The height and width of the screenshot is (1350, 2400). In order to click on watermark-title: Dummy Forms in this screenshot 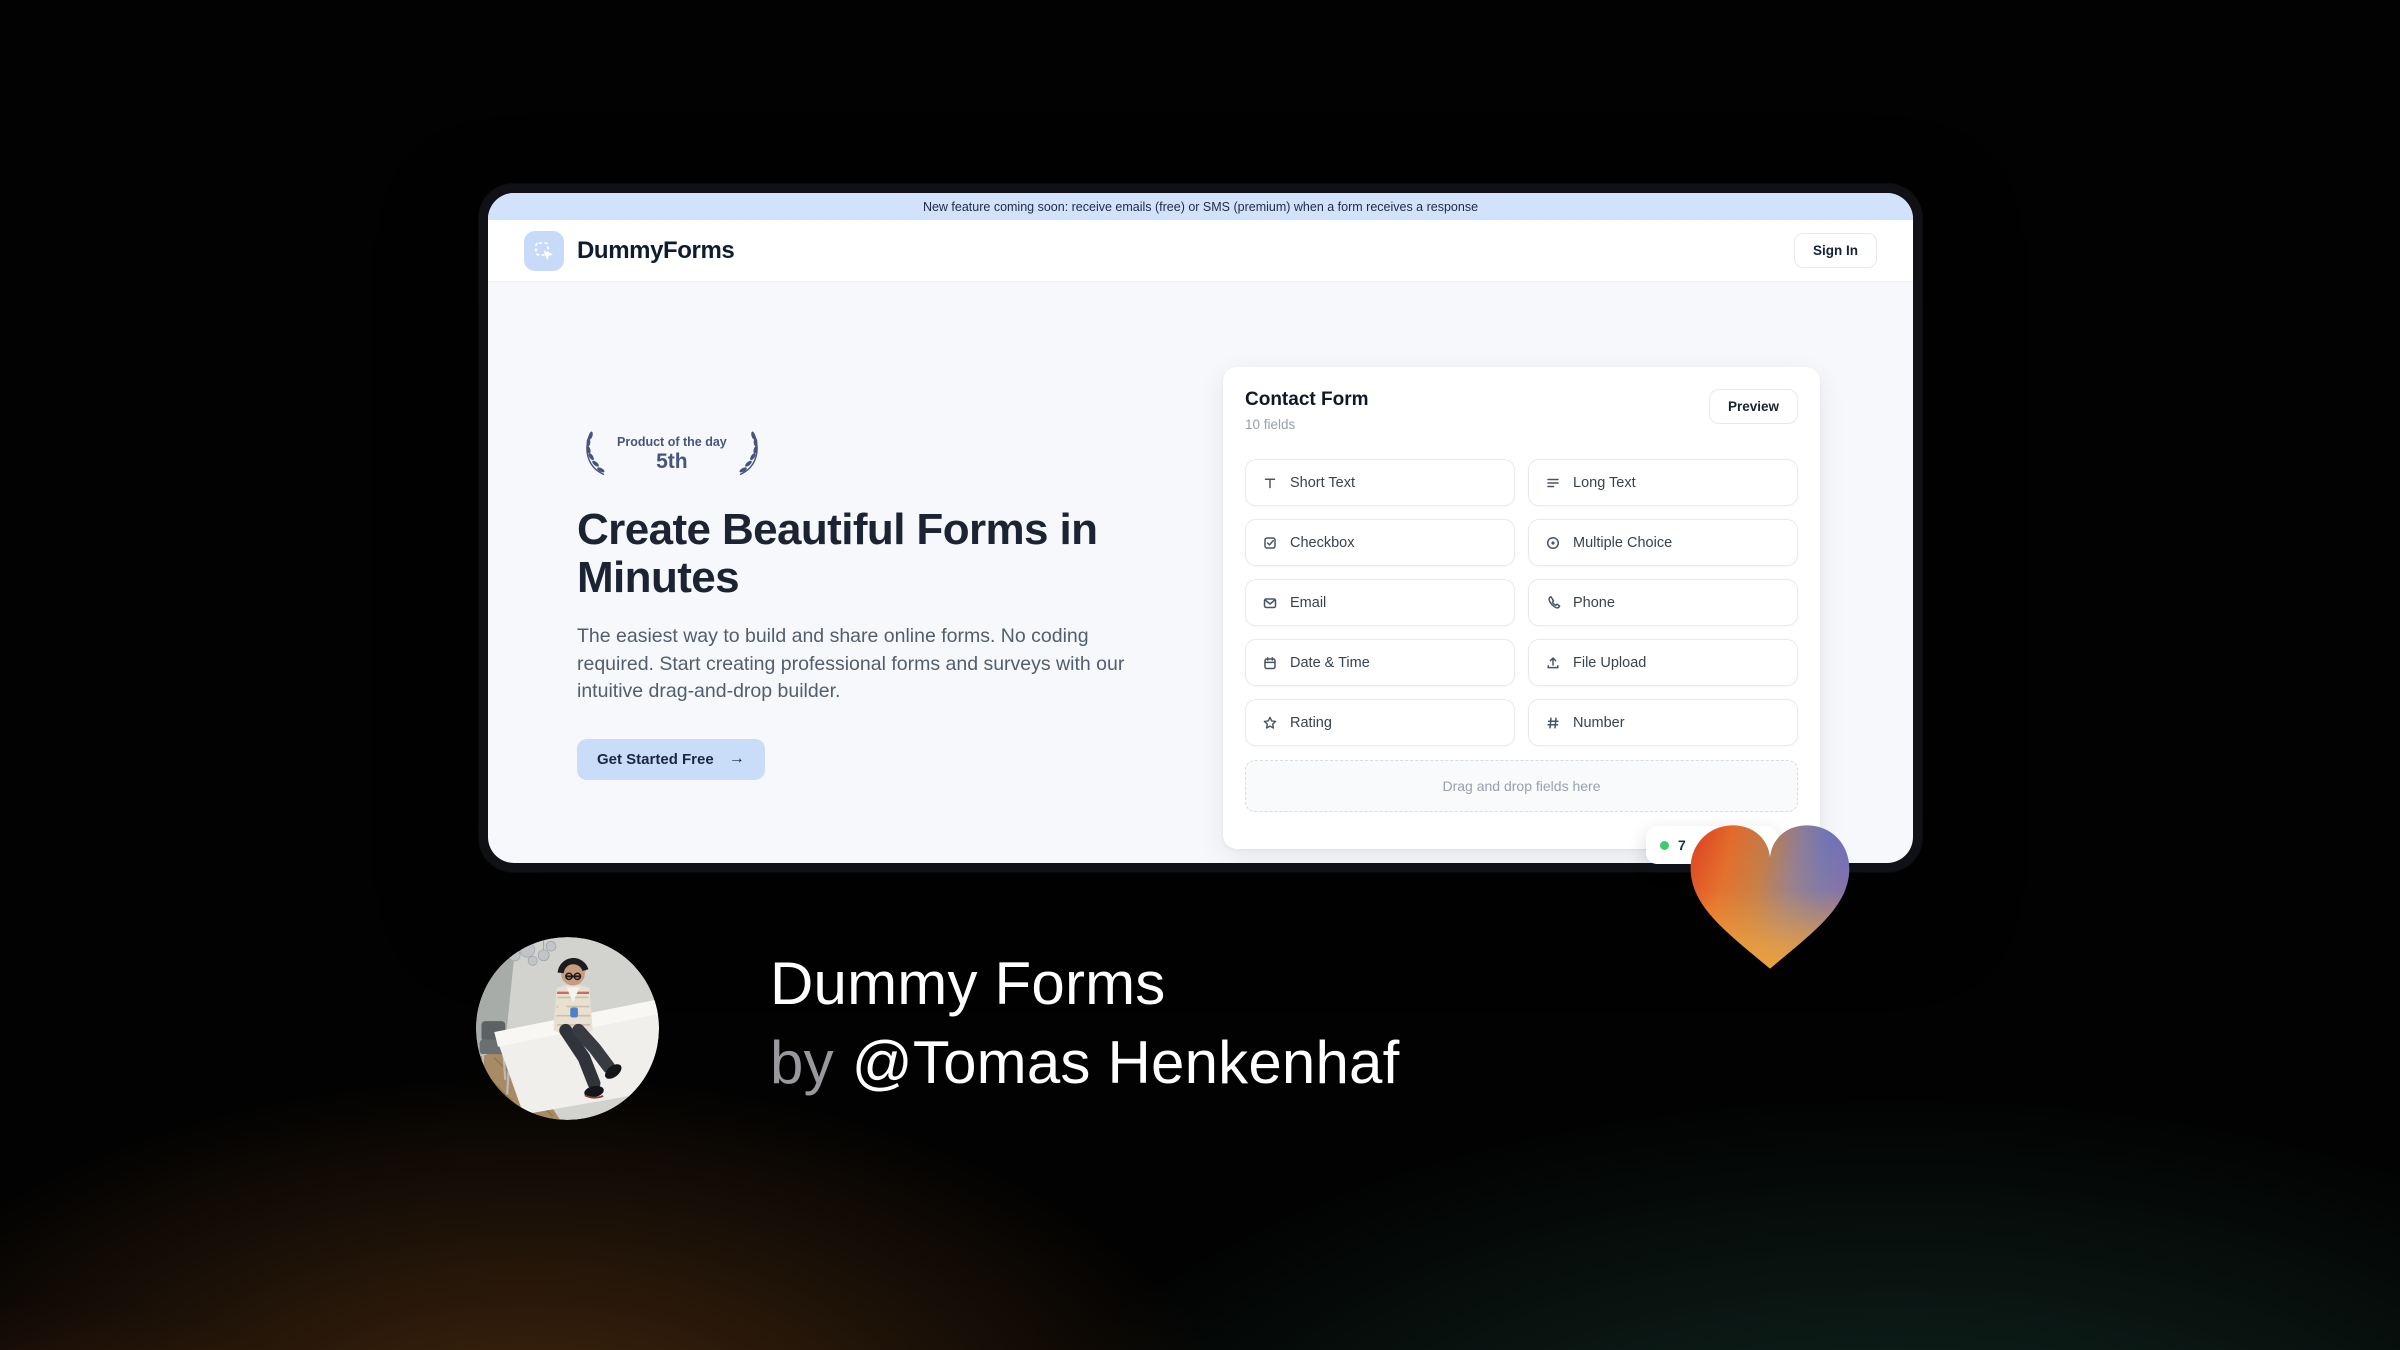, I will do `click(968, 983)`.